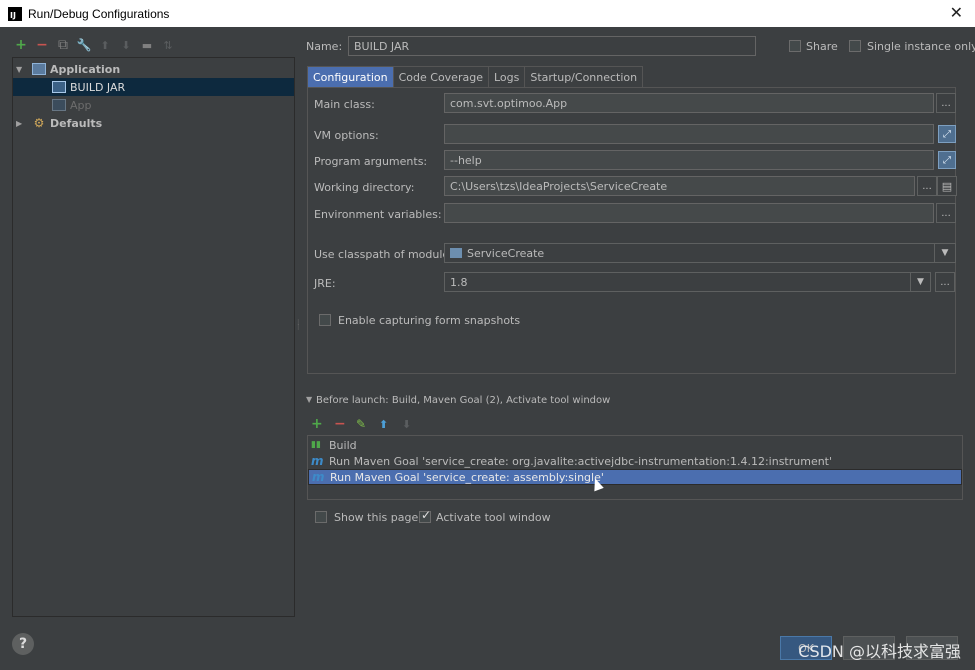 Image resolution: width=975 pixels, height=670 pixels. What do you see at coordinates (84, 45) in the screenshot?
I see `edit-defaults-icon: 🔧` at bounding box center [84, 45].